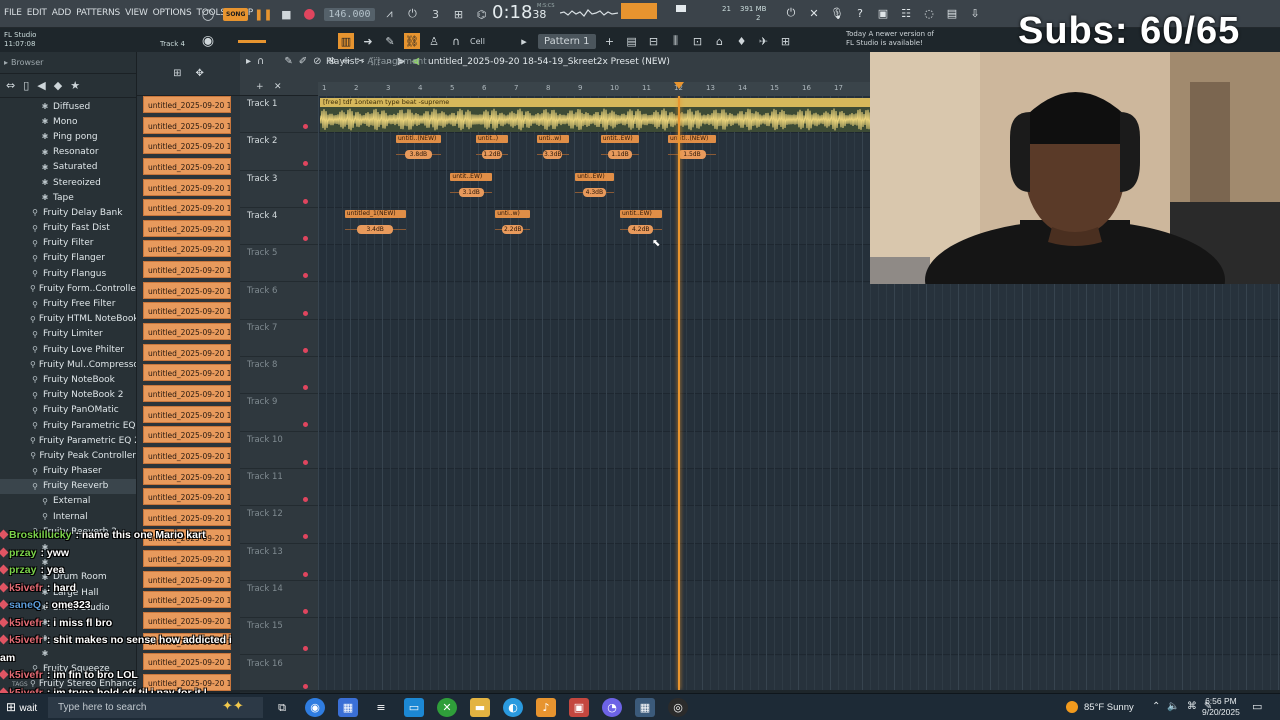 This screenshot has width=1280, height=720. What do you see at coordinates (68, 455) in the screenshot?
I see `browser-item: ⚲ Fruity Peak Controller` at bounding box center [68, 455].